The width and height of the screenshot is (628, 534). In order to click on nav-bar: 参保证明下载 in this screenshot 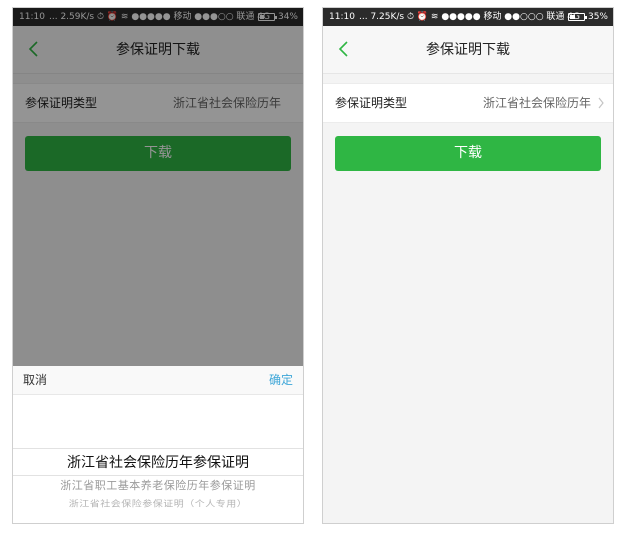, I will do `click(468, 50)`.